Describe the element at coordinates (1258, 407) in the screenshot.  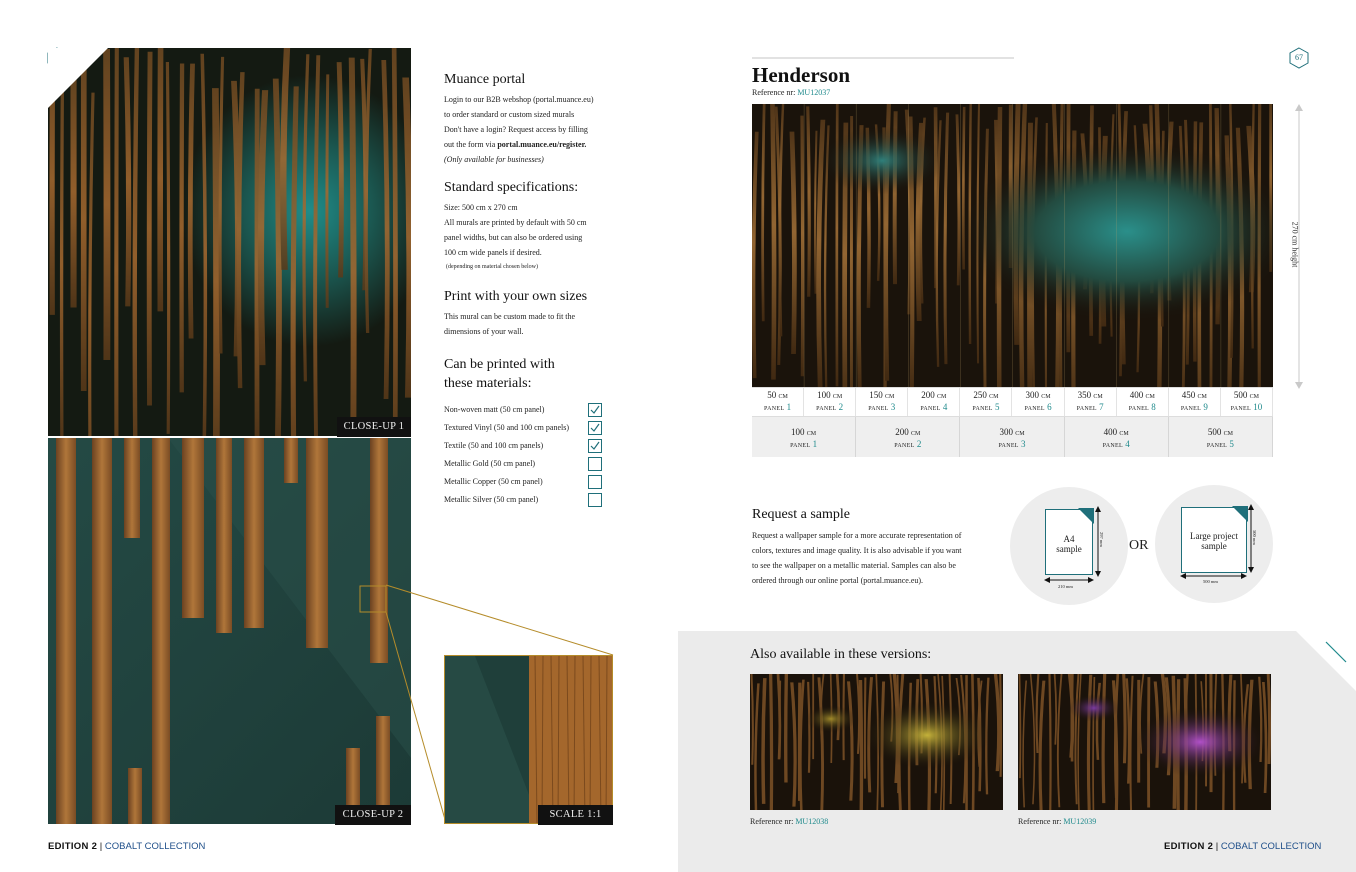
I see `panel-number: 10` at that location.